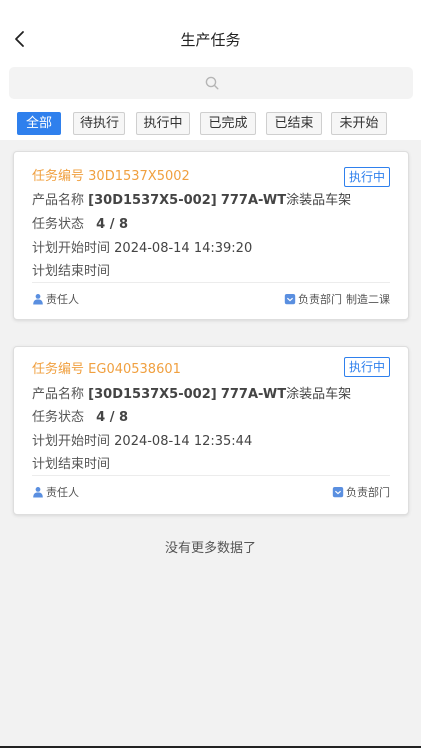 This screenshot has height=748, width=421. I want to click on search-icon, so click(212, 83).